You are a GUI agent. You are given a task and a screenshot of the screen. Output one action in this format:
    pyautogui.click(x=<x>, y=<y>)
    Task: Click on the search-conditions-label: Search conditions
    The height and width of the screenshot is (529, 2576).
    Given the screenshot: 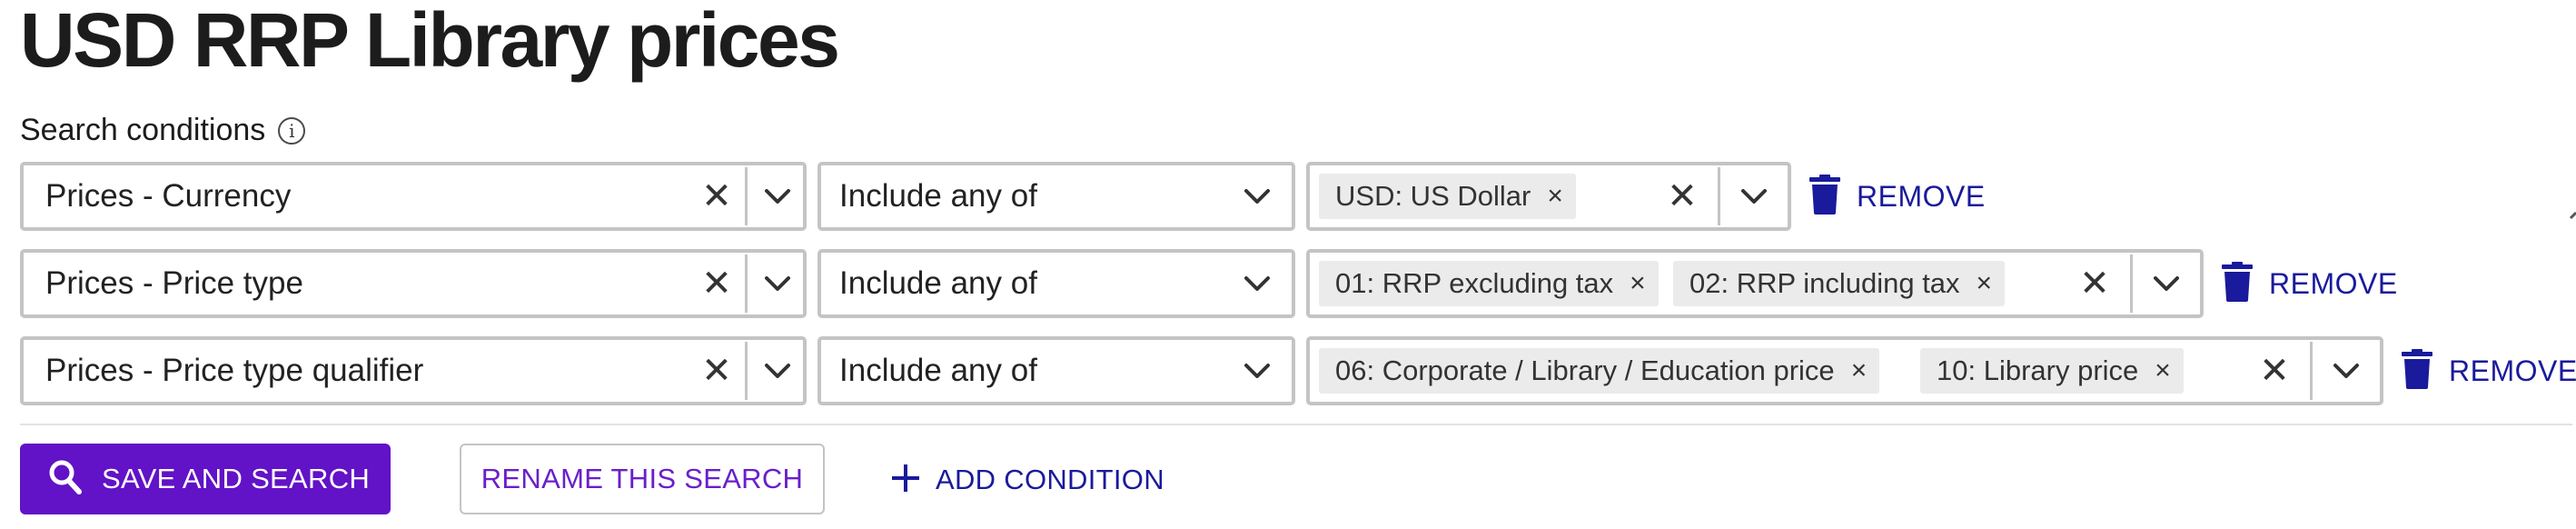 What is the action you would take?
    pyautogui.click(x=143, y=130)
    